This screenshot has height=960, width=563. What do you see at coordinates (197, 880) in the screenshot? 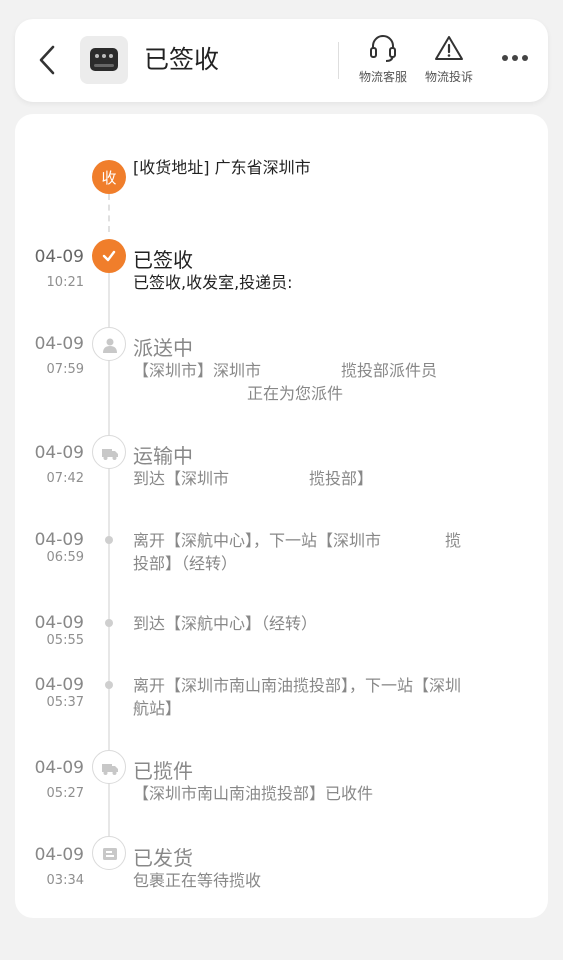
I see `event-description: 包裹正在等待揽收` at bounding box center [197, 880].